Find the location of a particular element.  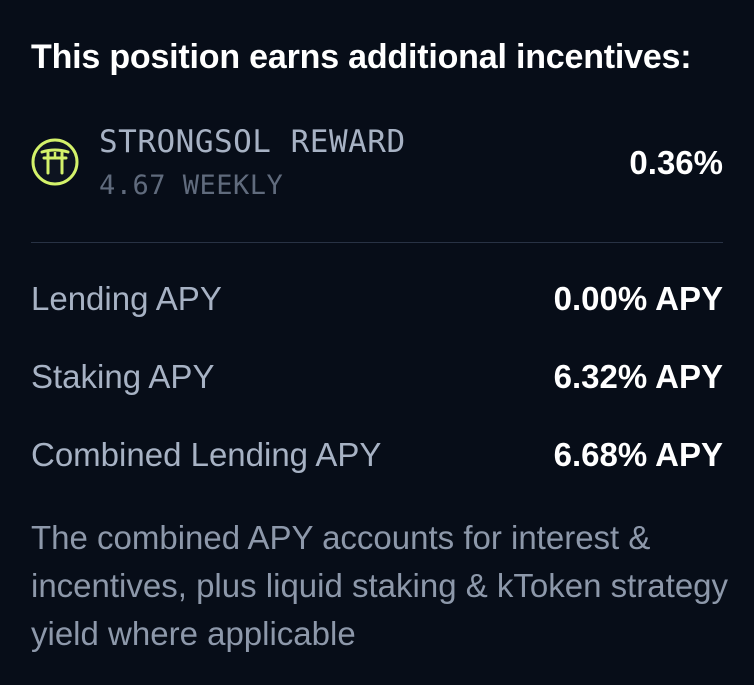

stat-row-lending-apy: Lending APY 0.00% APY is located at coordinates (377, 302).